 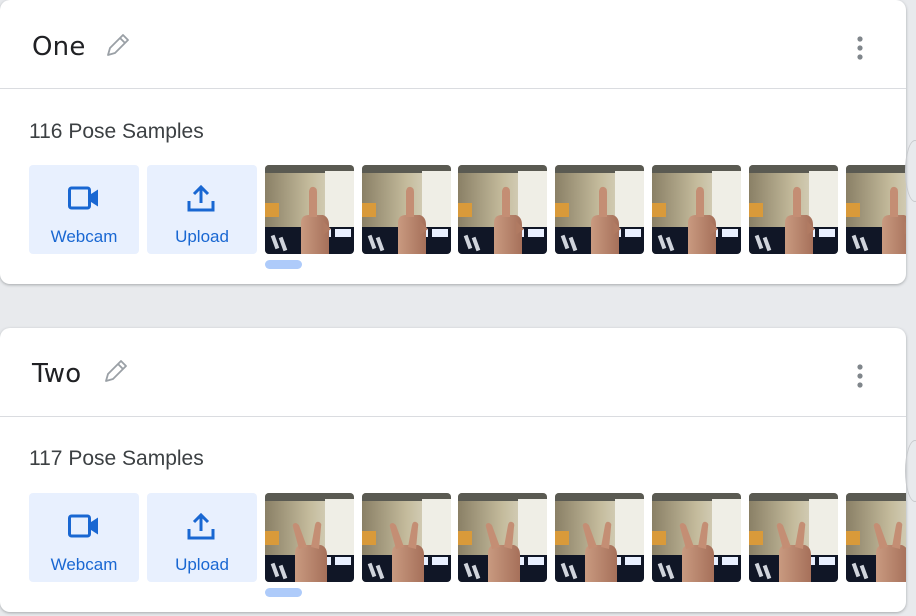 I want to click on class-header: Two, so click(x=453, y=372).